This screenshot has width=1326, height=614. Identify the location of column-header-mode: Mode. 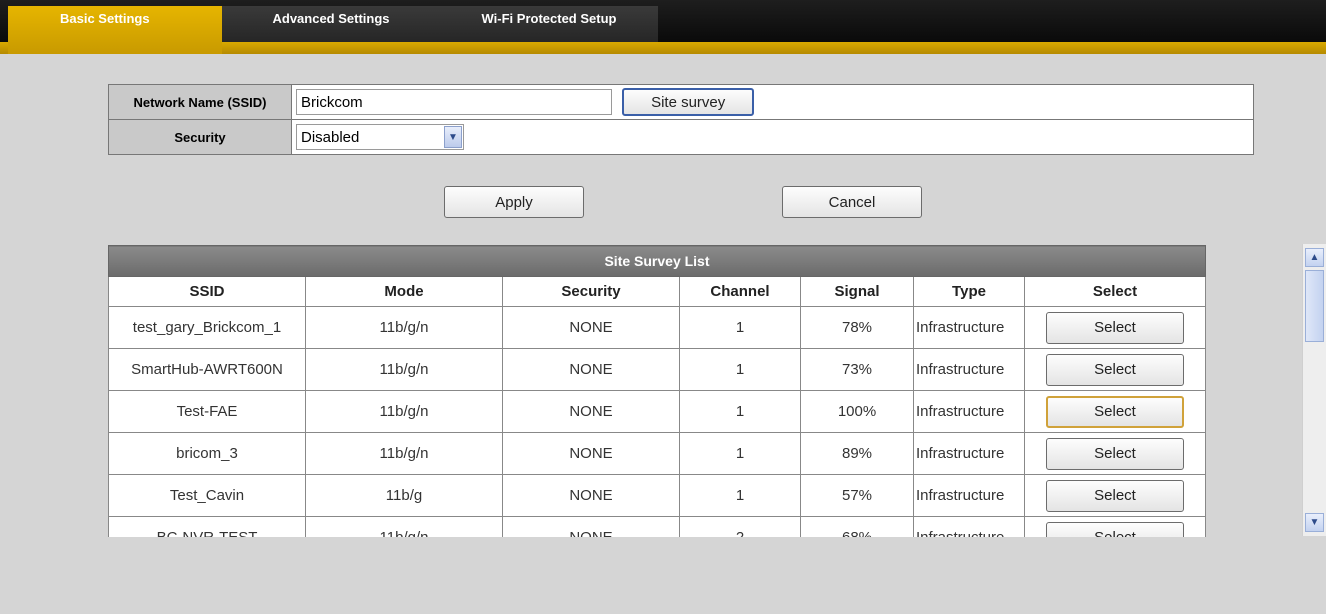
(404, 291).